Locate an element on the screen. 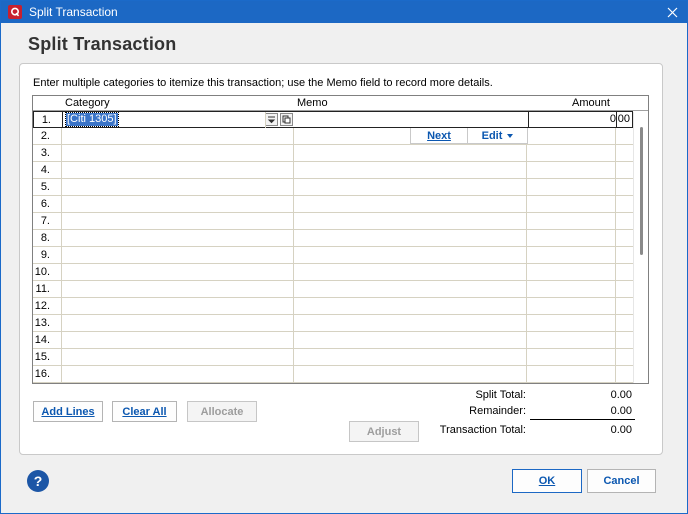 Image resolution: width=688 pixels, height=514 pixels. row-number: 14. is located at coordinates (47, 340).